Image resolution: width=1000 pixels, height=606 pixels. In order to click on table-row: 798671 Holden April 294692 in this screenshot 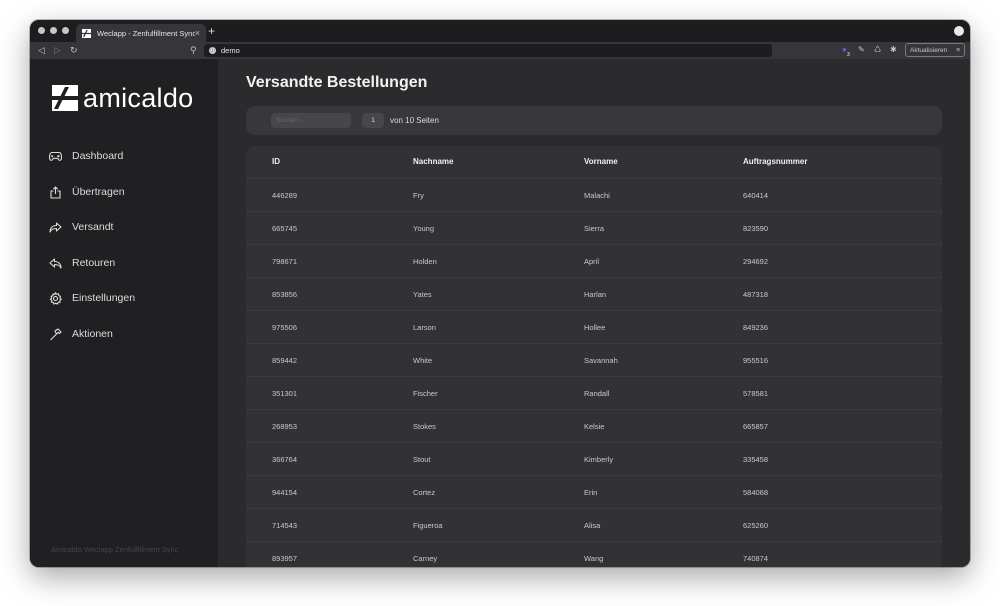, I will do `click(594, 260)`.